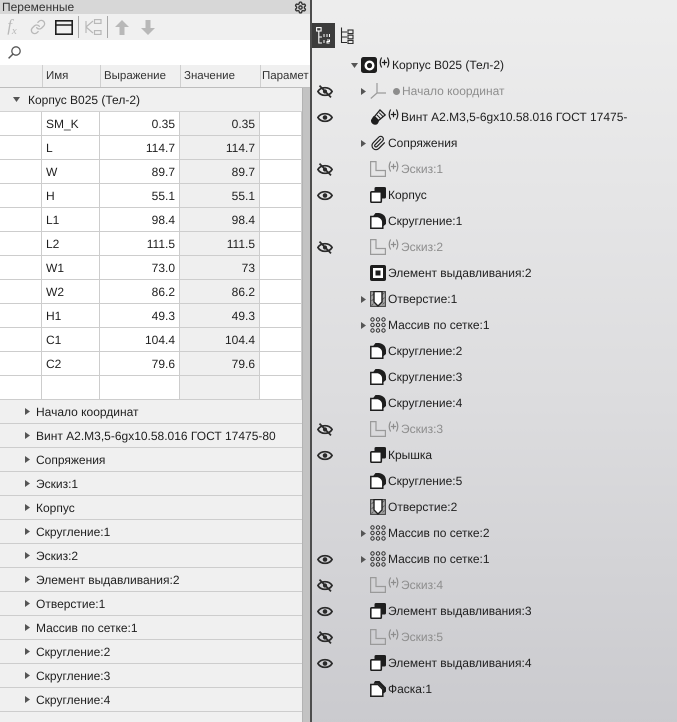  I want to click on expression-cell: 89.7, so click(140, 172).